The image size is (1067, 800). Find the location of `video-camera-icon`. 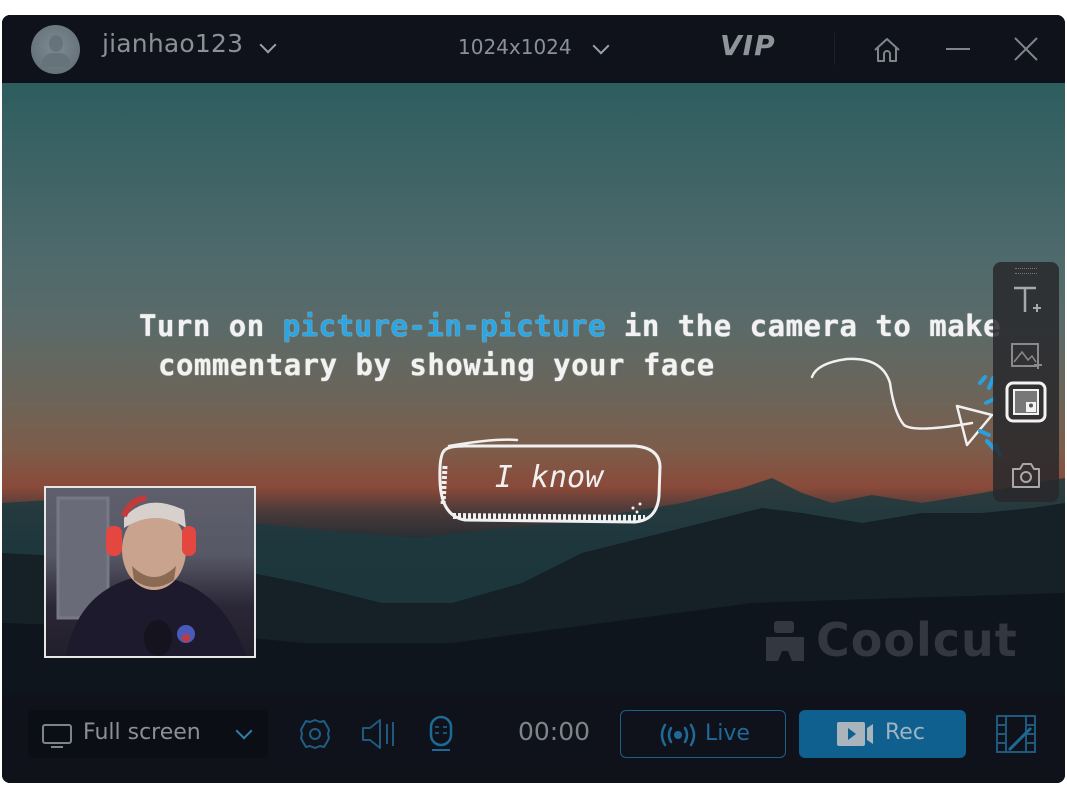

video-camera-icon is located at coordinates (855, 734).